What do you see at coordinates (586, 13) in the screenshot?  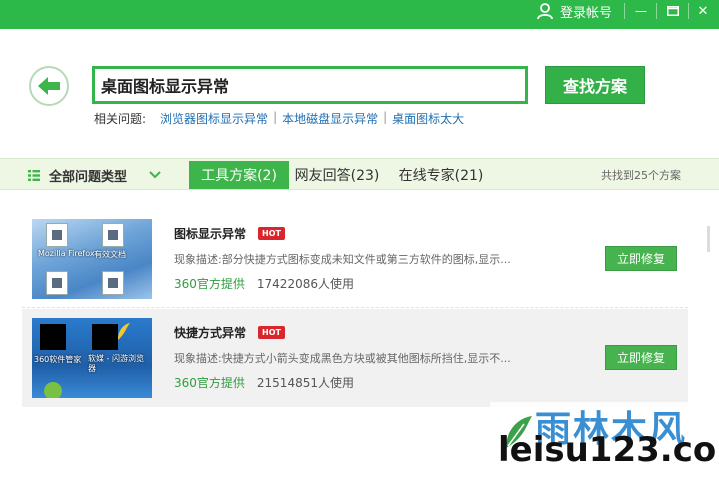 I see `login-label: 登录帐号` at bounding box center [586, 13].